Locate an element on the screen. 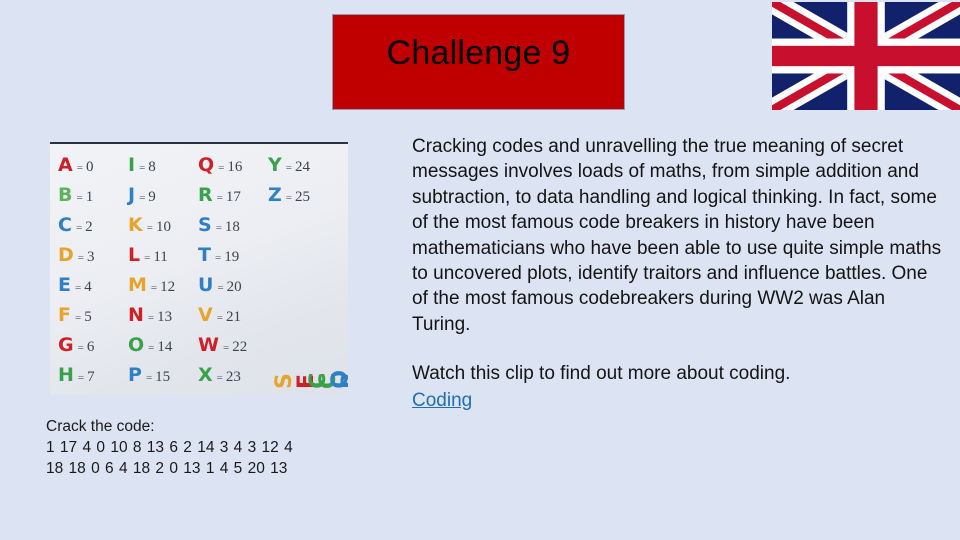 The height and width of the screenshot is (540, 960). code-number: 1 is located at coordinates (89, 197).